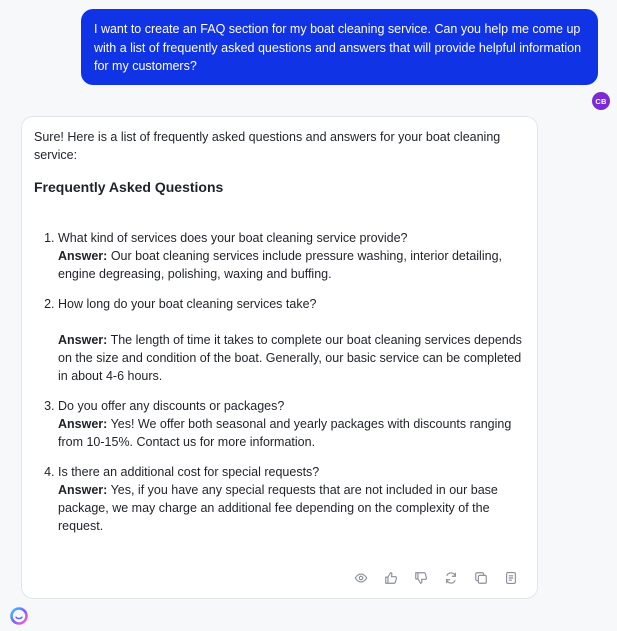 Image resolution: width=617 pixels, height=631 pixels. I want to click on thumbs-up-icon, so click(391, 578).